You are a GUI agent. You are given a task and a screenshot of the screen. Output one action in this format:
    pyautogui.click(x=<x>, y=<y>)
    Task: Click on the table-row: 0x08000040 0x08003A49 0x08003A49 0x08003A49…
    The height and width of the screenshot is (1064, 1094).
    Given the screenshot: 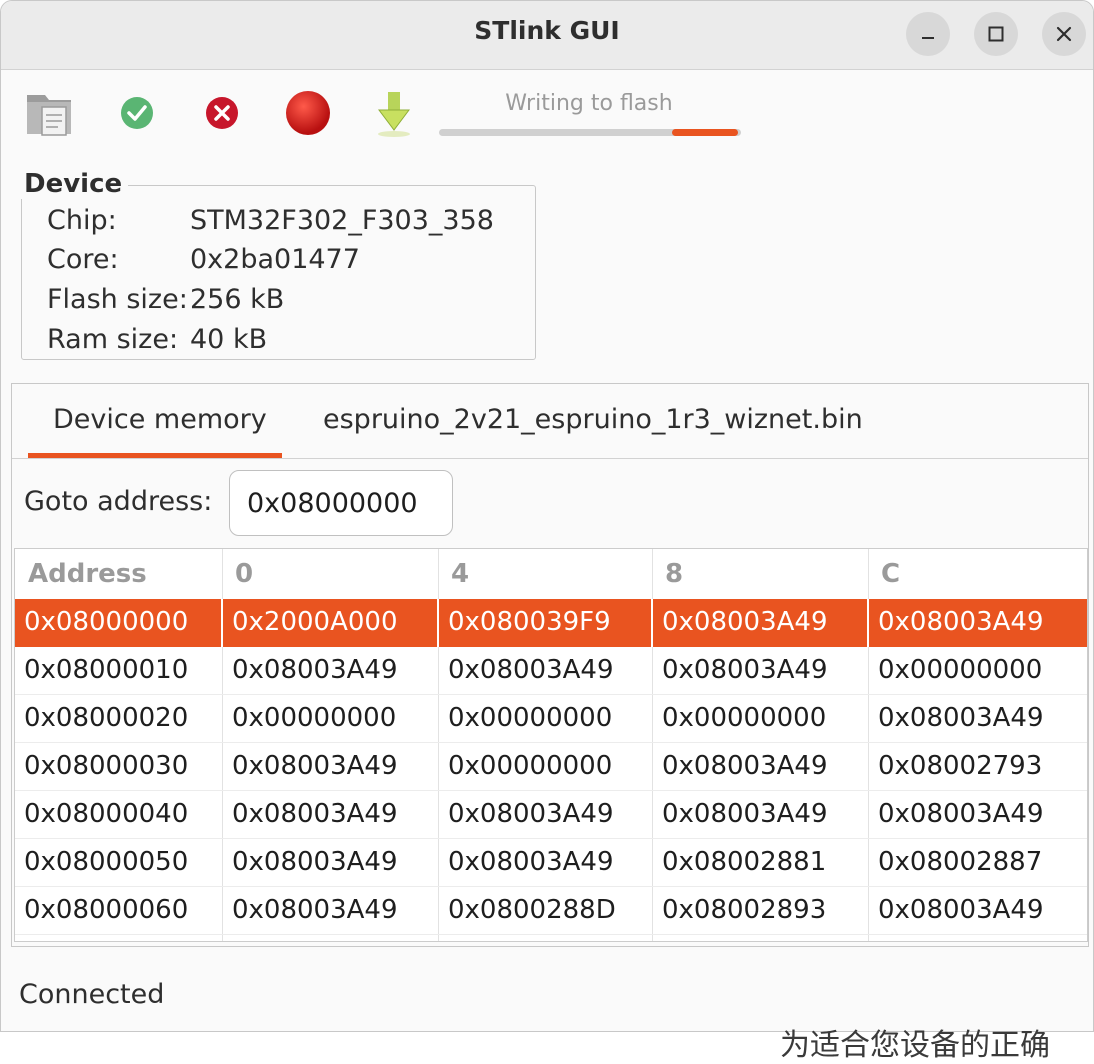 What is the action you would take?
    pyautogui.click(x=551, y=815)
    